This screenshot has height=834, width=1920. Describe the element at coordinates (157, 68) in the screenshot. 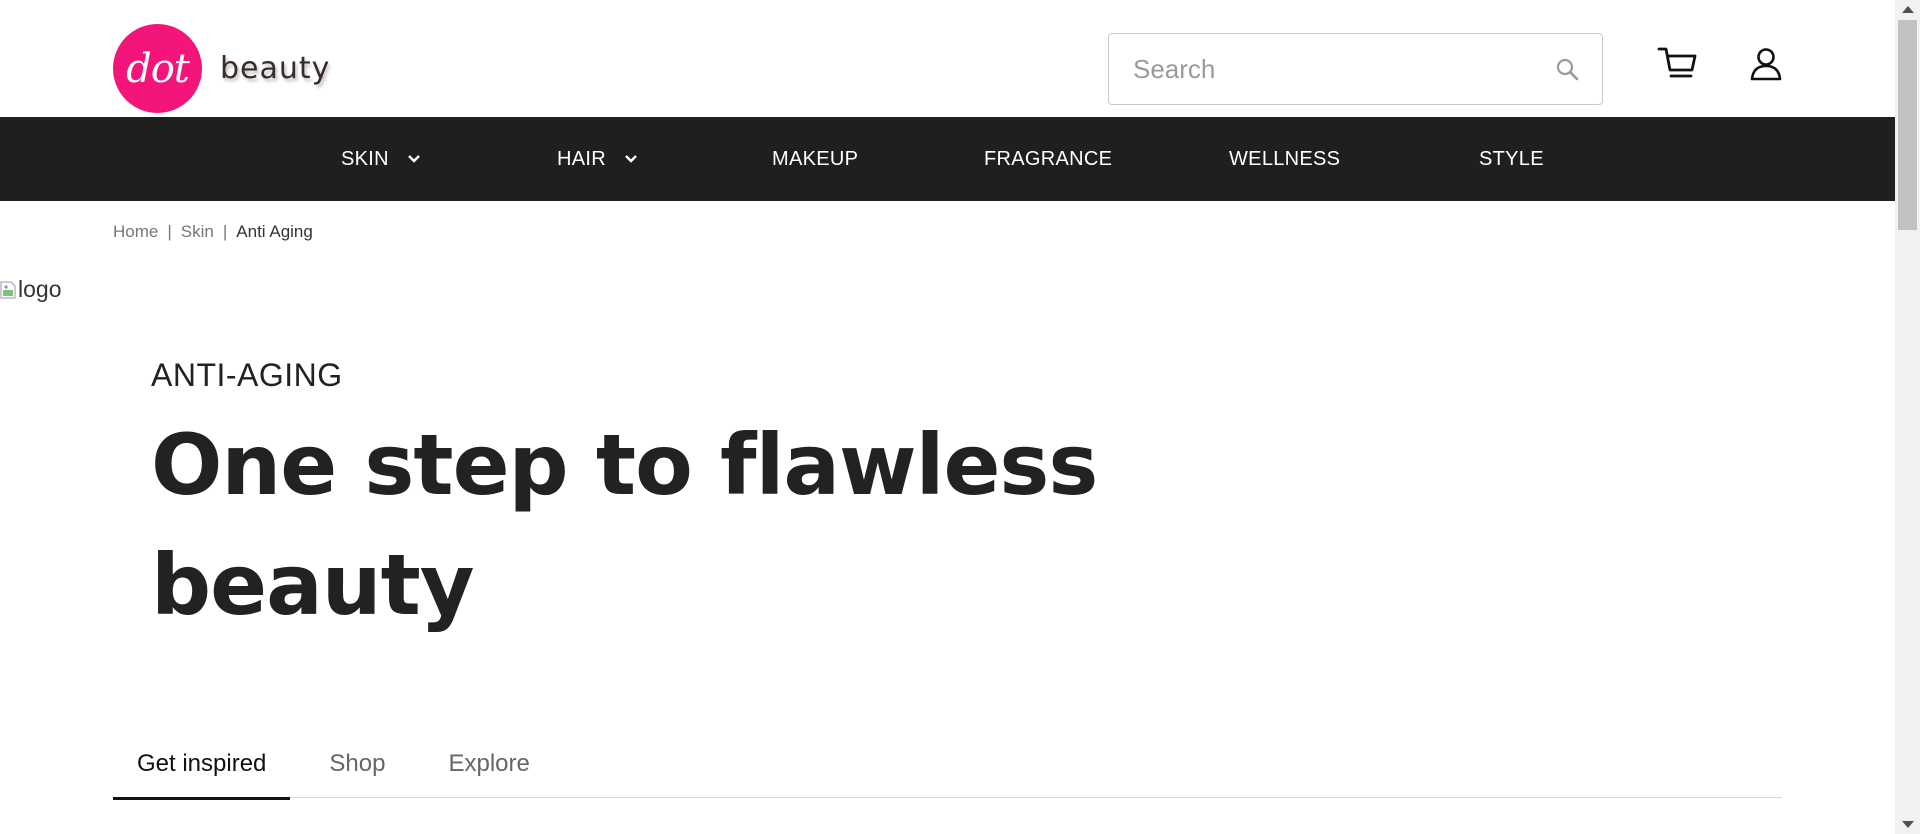

I see `logo-mark: dot` at that location.